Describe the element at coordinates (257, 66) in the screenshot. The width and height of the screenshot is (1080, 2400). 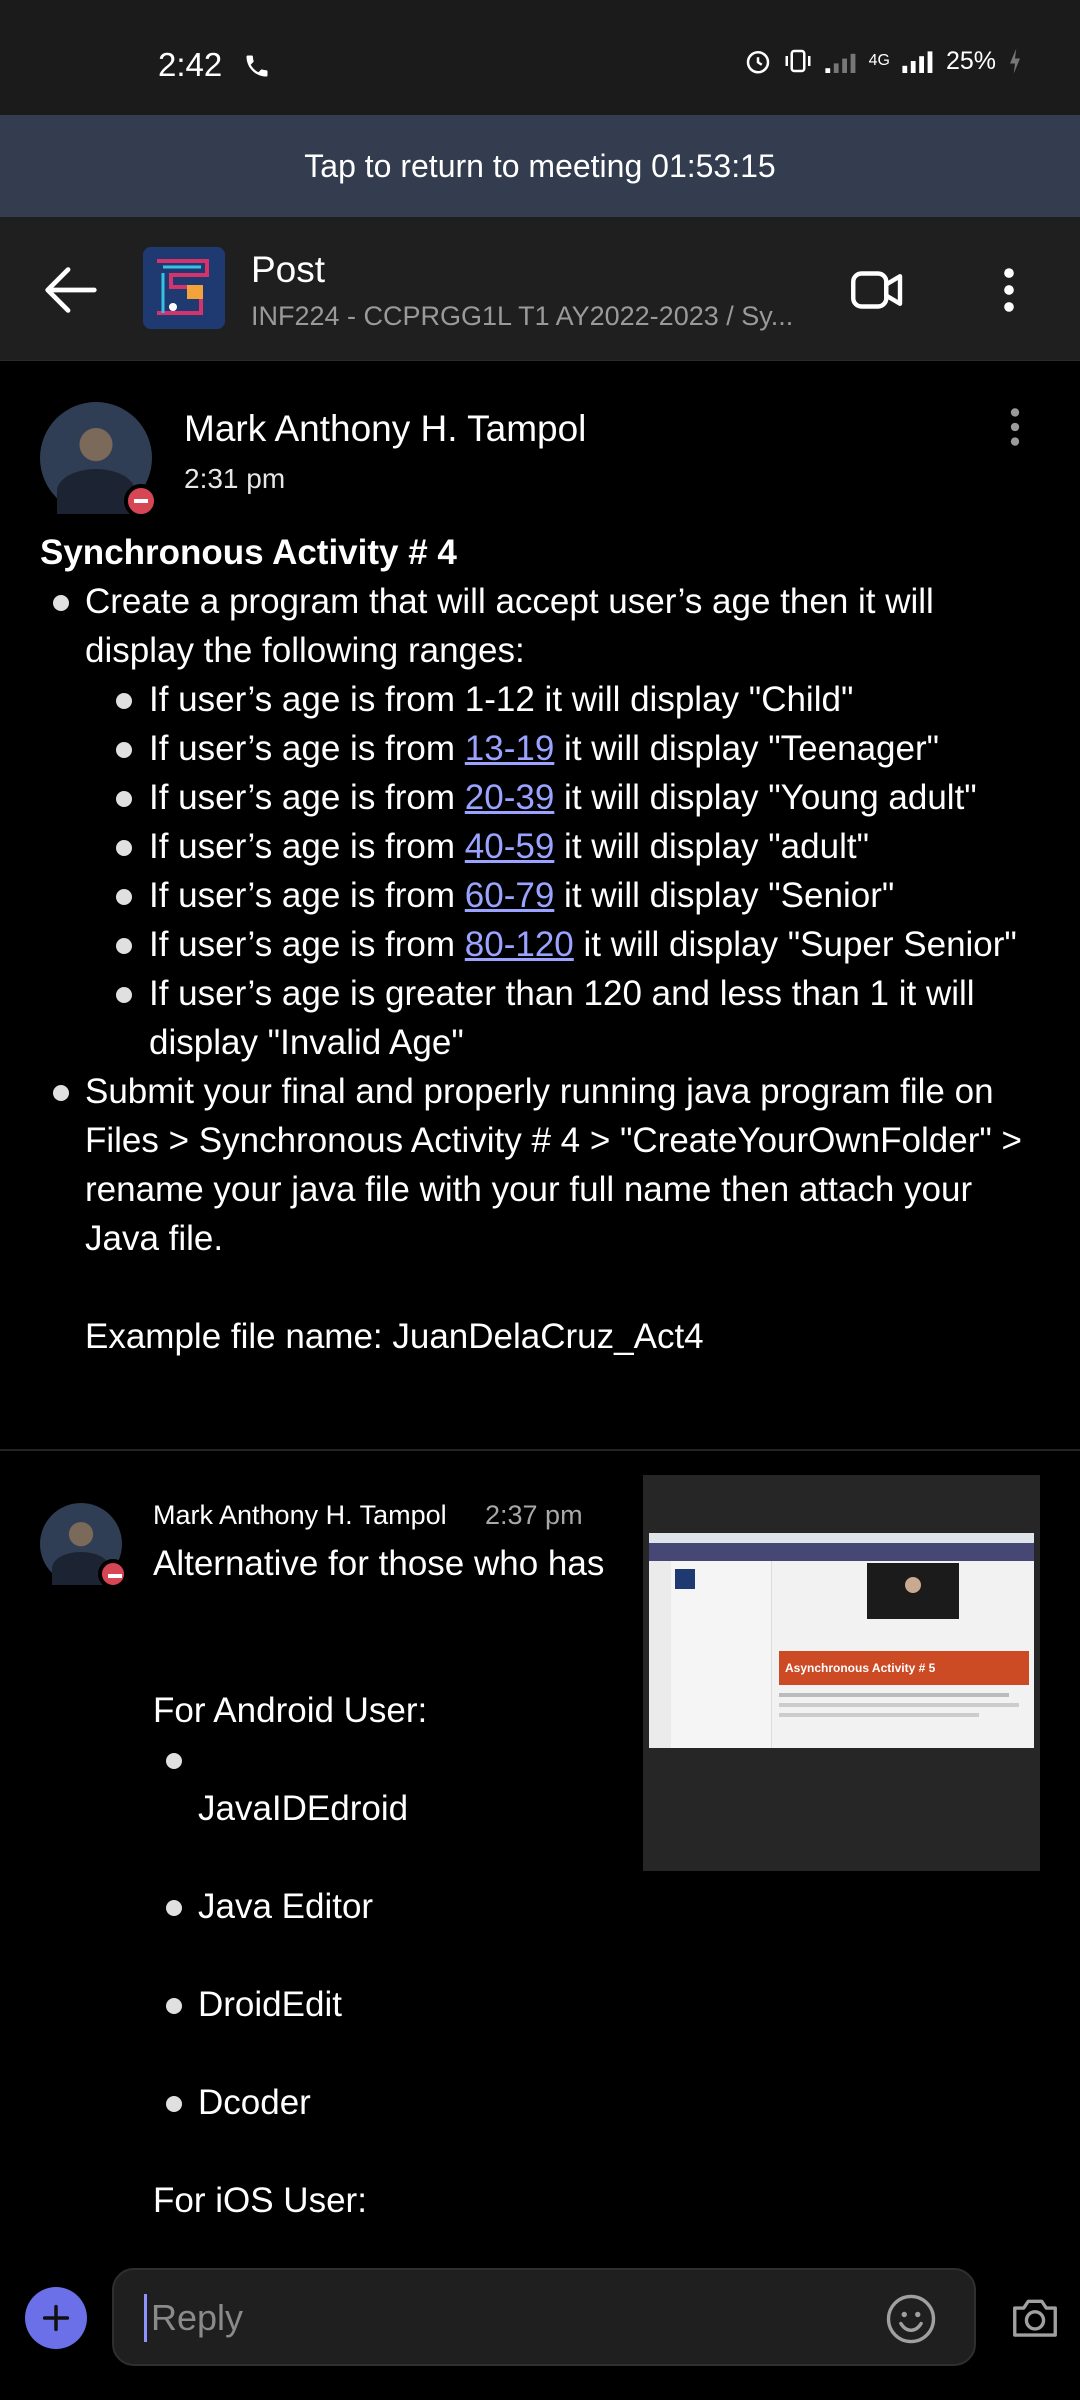
I see `phone-call-icon` at that location.